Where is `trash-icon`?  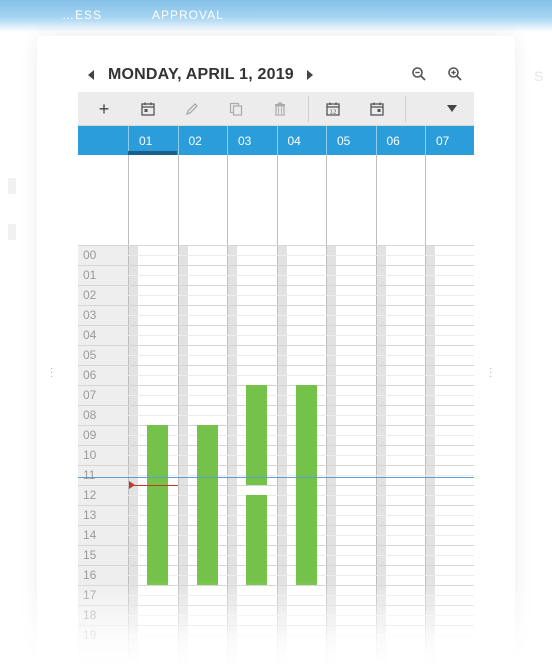 trash-icon is located at coordinates (280, 109).